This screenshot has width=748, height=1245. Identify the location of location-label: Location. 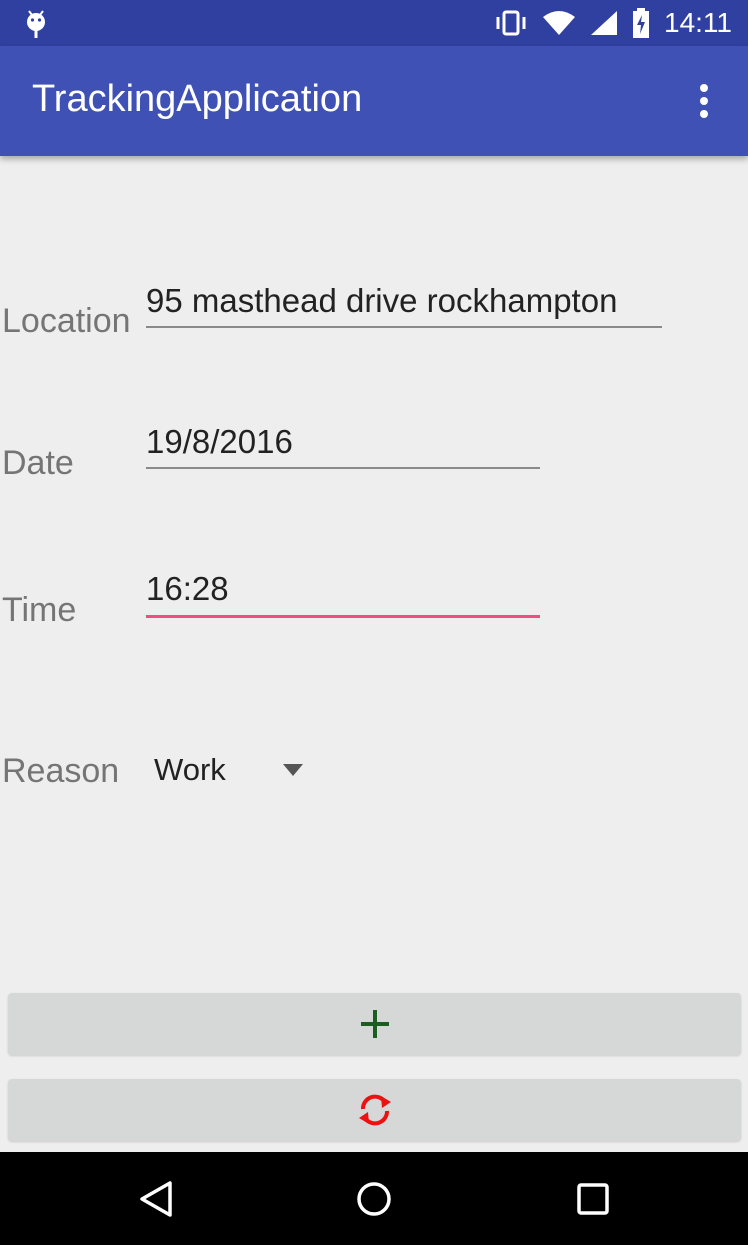
(66, 321).